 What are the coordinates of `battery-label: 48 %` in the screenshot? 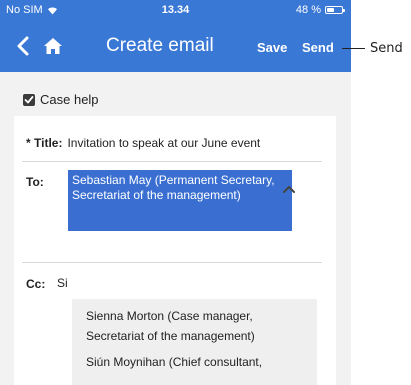 It's located at (308, 10).